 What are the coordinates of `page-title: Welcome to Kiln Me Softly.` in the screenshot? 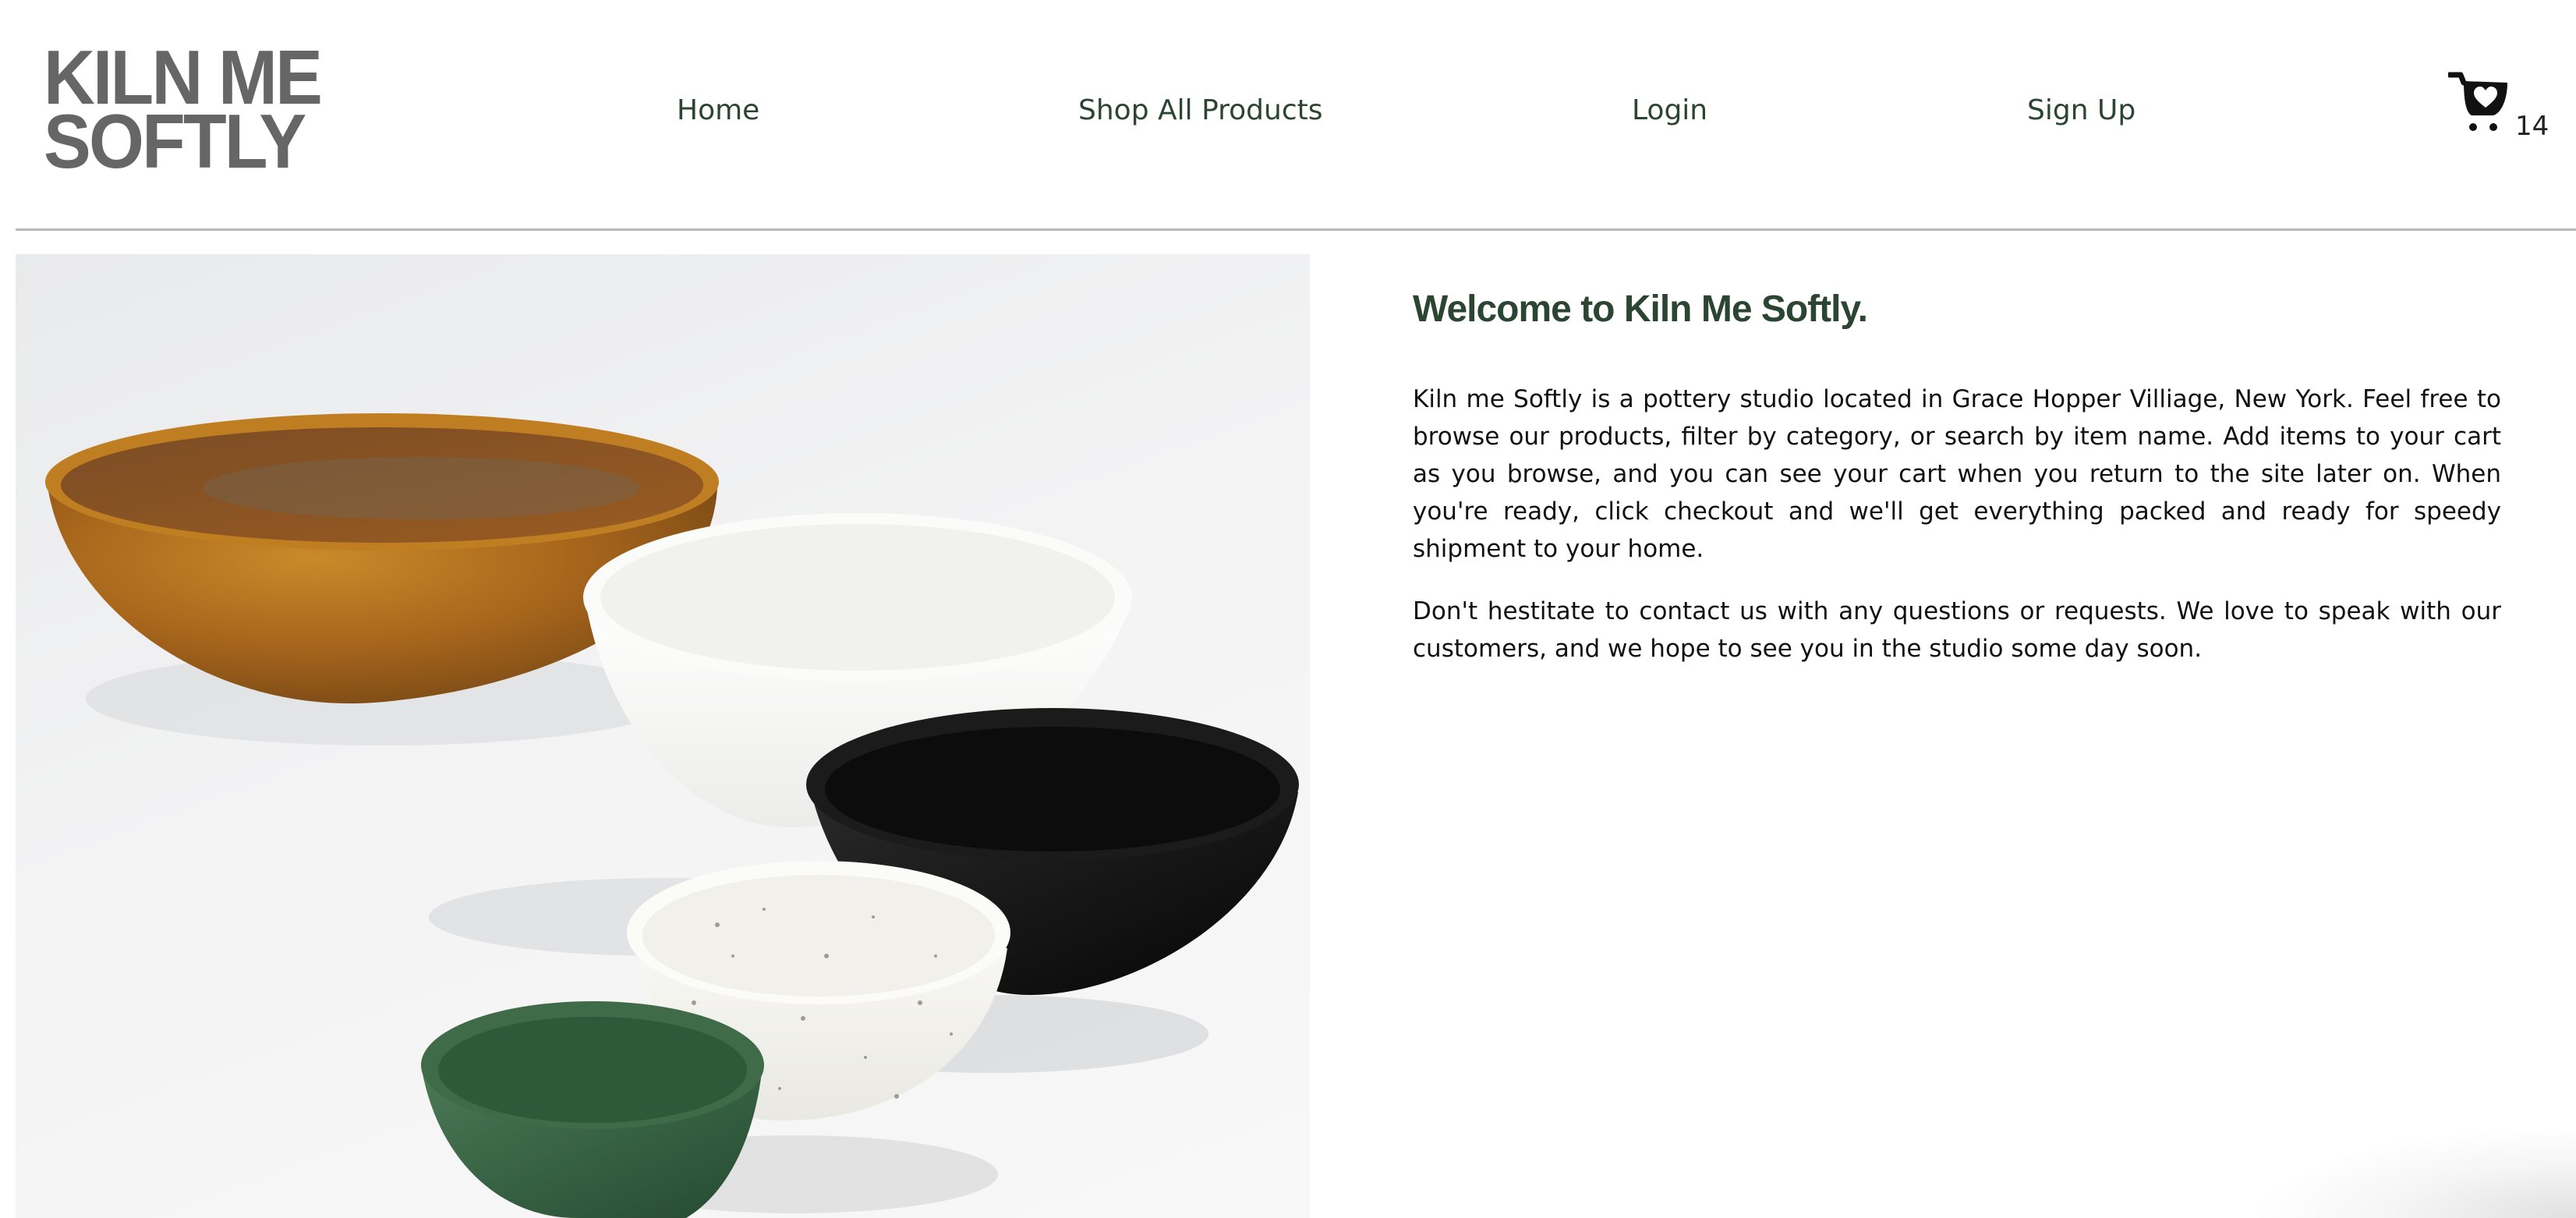 It's located at (1640, 309).